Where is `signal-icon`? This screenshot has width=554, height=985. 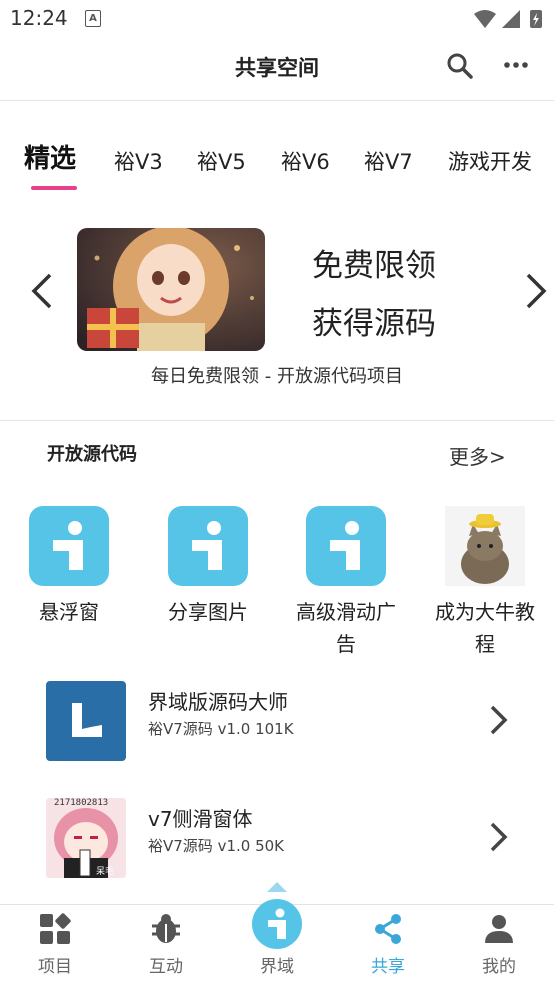 signal-icon is located at coordinates (511, 19).